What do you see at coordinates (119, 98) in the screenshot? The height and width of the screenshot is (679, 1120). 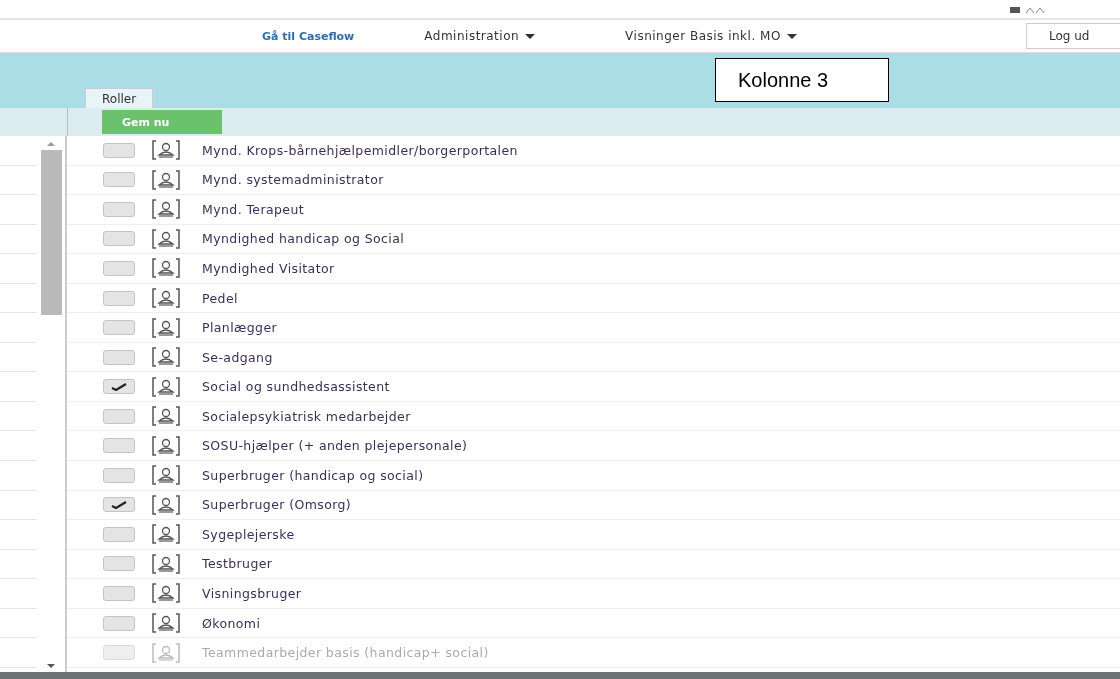 I see `tab: Roller` at bounding box center [119, 98].